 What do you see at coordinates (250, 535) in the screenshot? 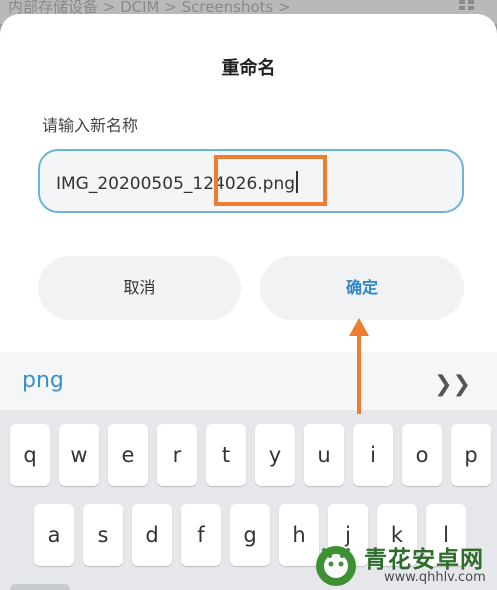
I see `key-g: g` at bounding box center [250, 535].